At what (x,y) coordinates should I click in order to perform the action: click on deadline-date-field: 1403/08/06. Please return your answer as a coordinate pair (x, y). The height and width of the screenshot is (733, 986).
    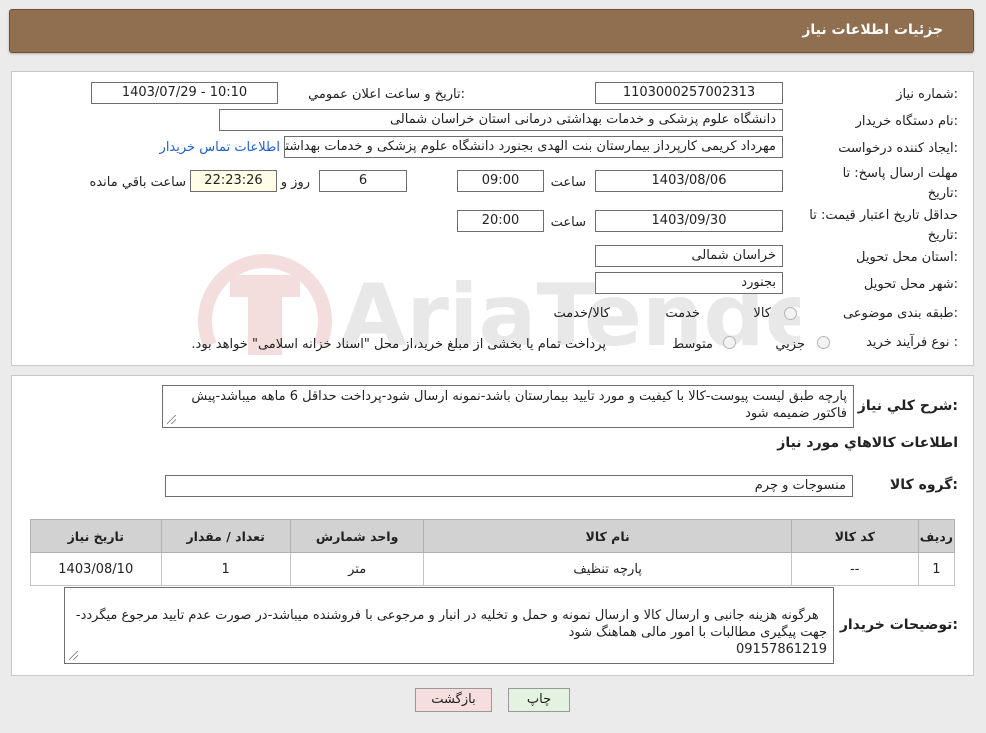
    Looking at the image, I should click on (689, 181).